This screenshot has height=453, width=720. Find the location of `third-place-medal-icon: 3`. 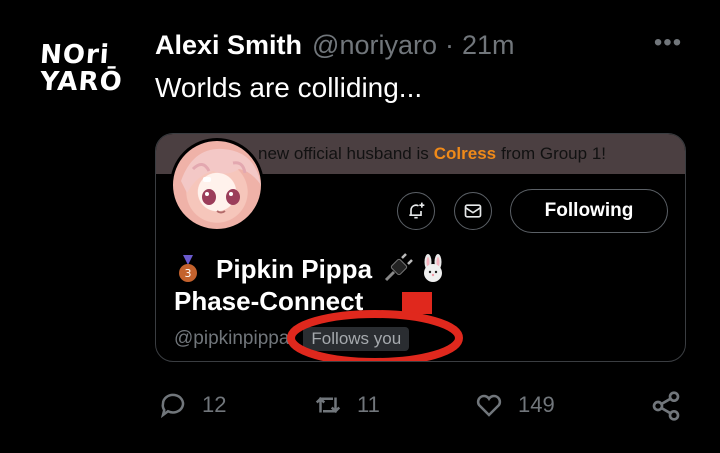

third-place-medal-icon: 3 is located at coordinates (188, 268).